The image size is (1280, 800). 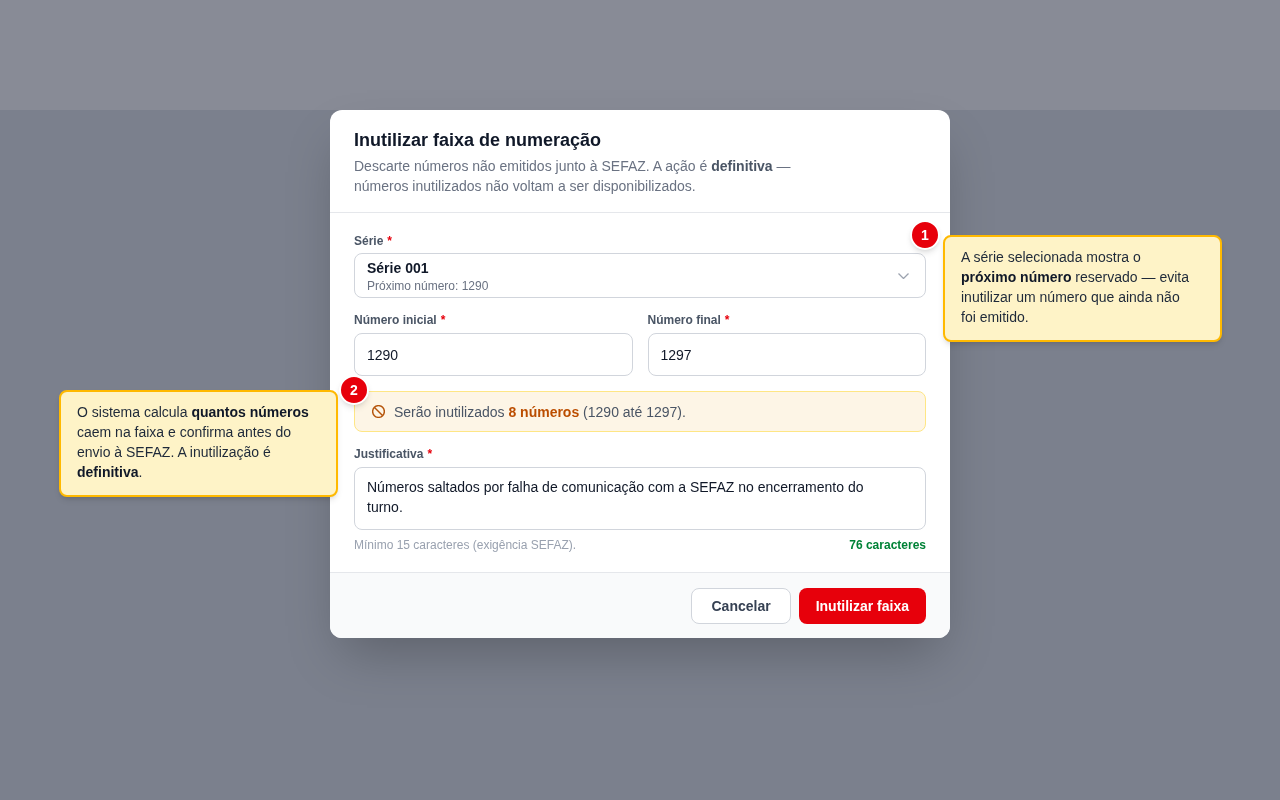 What do you see at coordinates (493, 354) in the screenshot?
I see `start-number-input: 1290` at bounding box center [493, 354].